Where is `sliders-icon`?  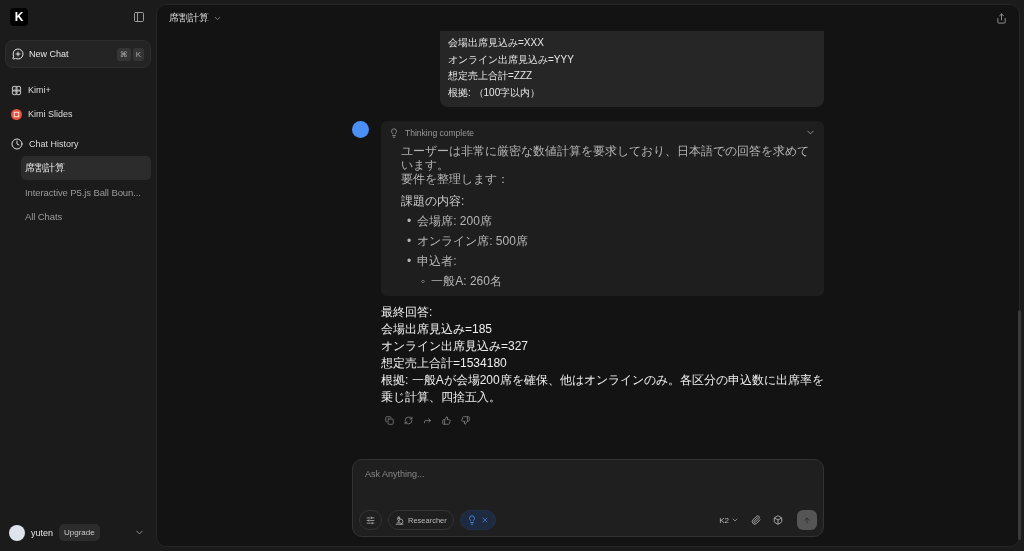
sliders-icon is located at coordinates (370, 520).